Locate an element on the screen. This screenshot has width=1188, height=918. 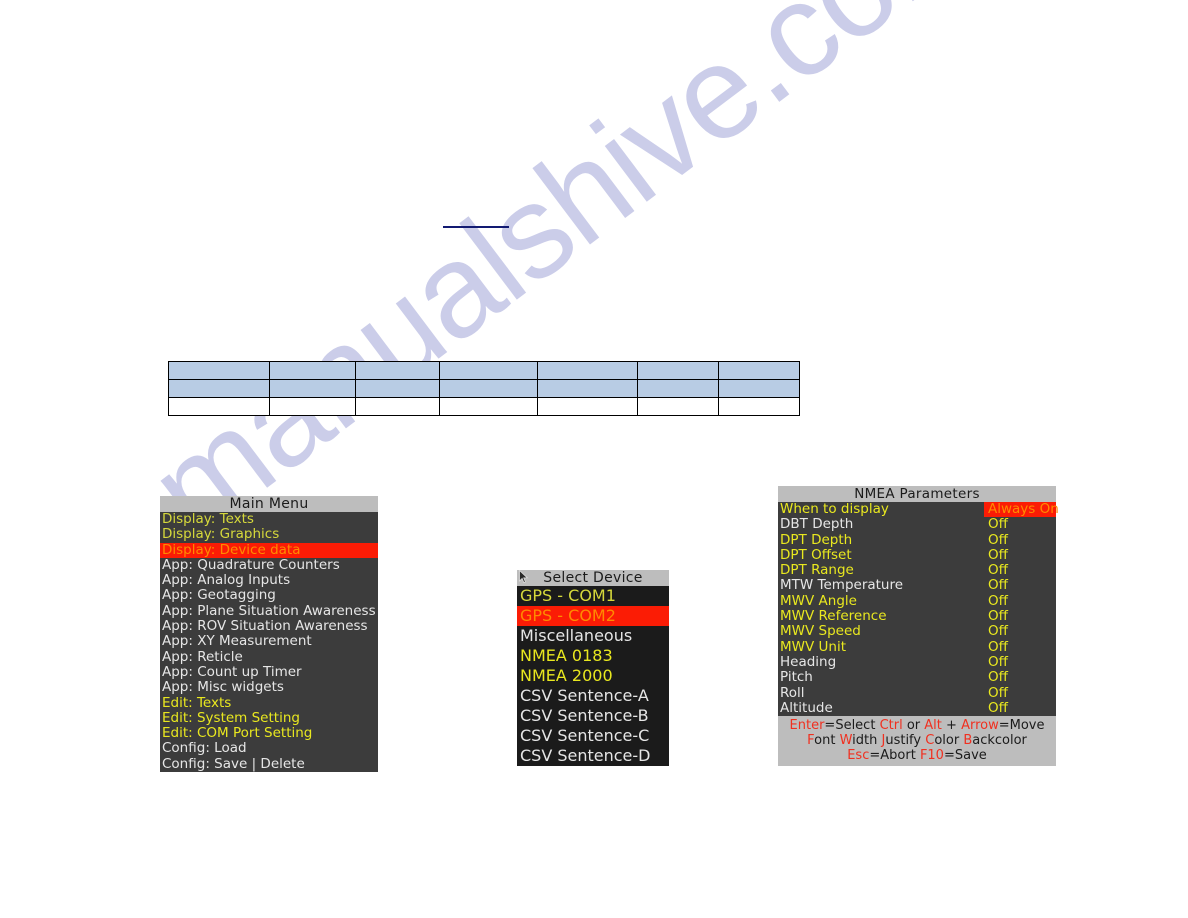
key-description: =Move is located at coordinates (1021, 726).